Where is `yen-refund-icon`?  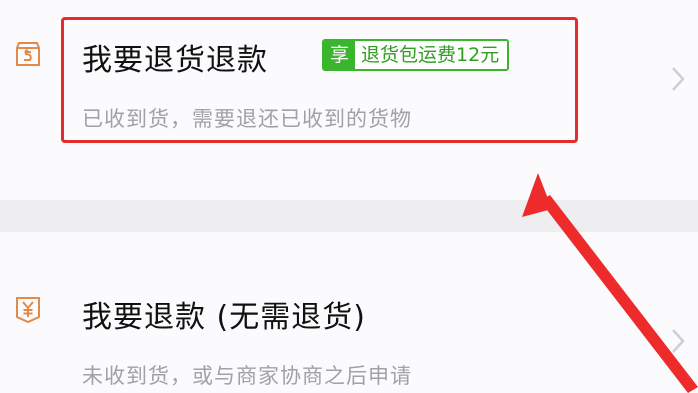 yen-refund-icon is located at coordinates (28, 309).